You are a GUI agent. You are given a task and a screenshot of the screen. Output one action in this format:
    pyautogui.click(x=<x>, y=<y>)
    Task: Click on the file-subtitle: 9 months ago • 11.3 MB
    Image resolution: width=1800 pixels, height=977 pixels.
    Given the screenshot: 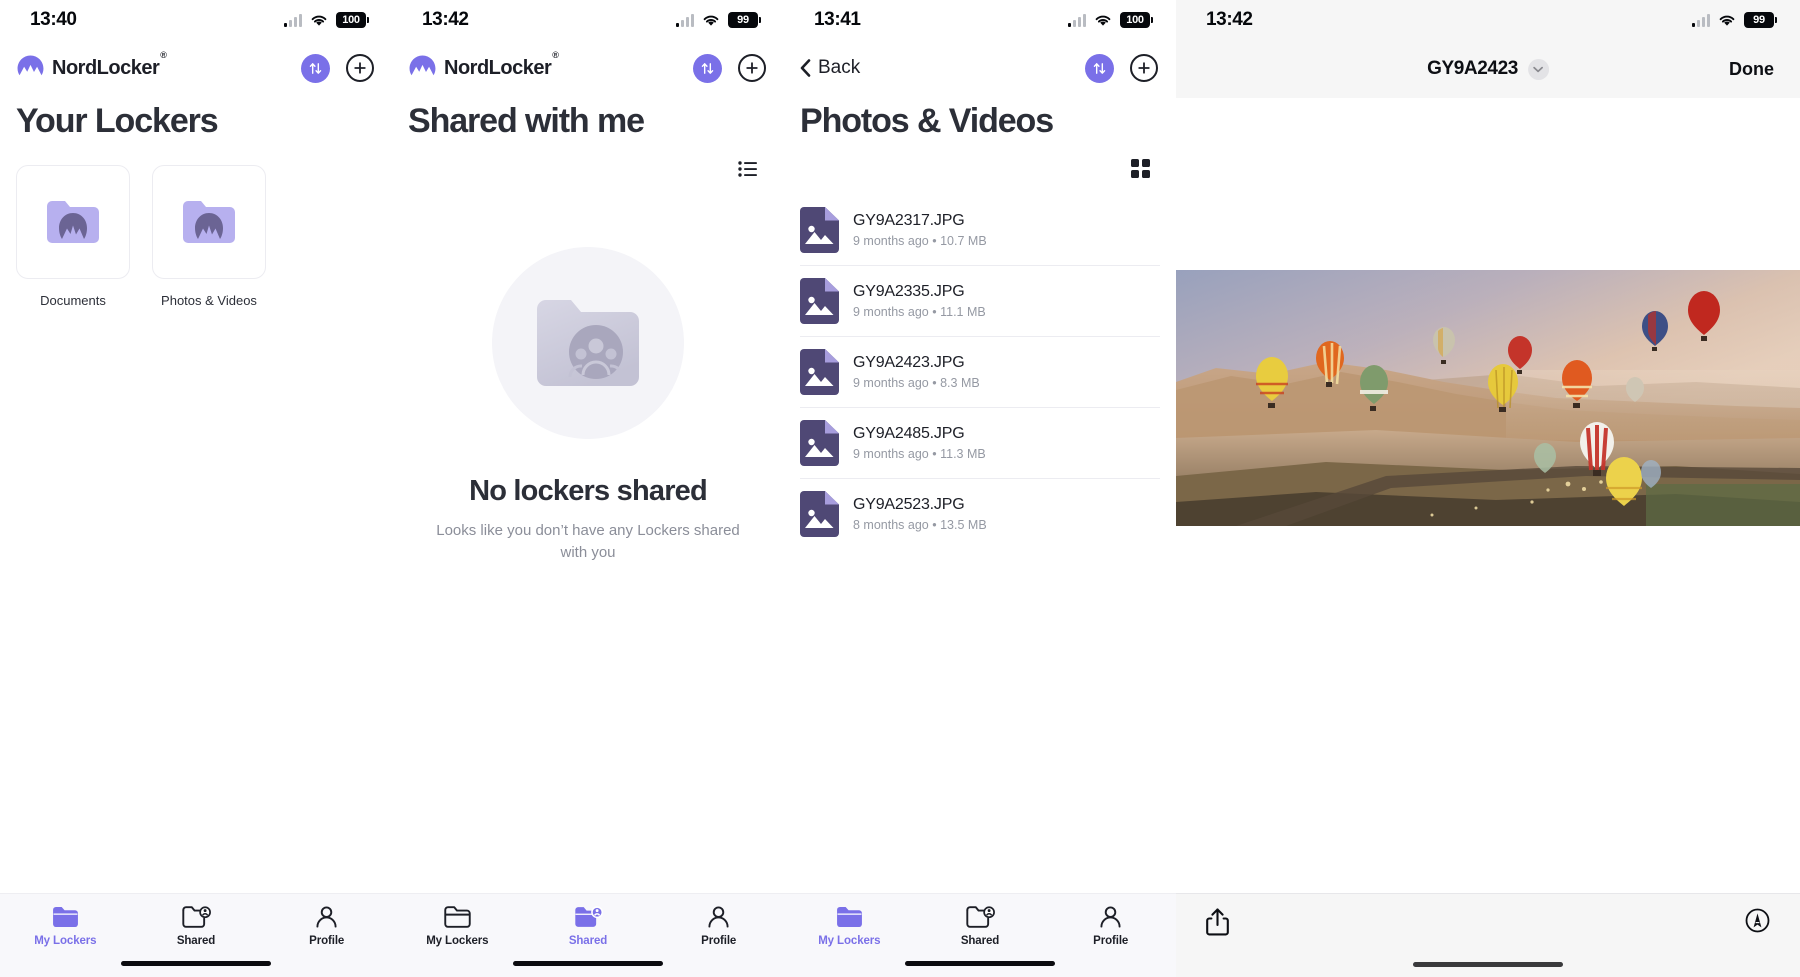 What is the action you would take?
    pyautogui.click(x=919, y=454)
    